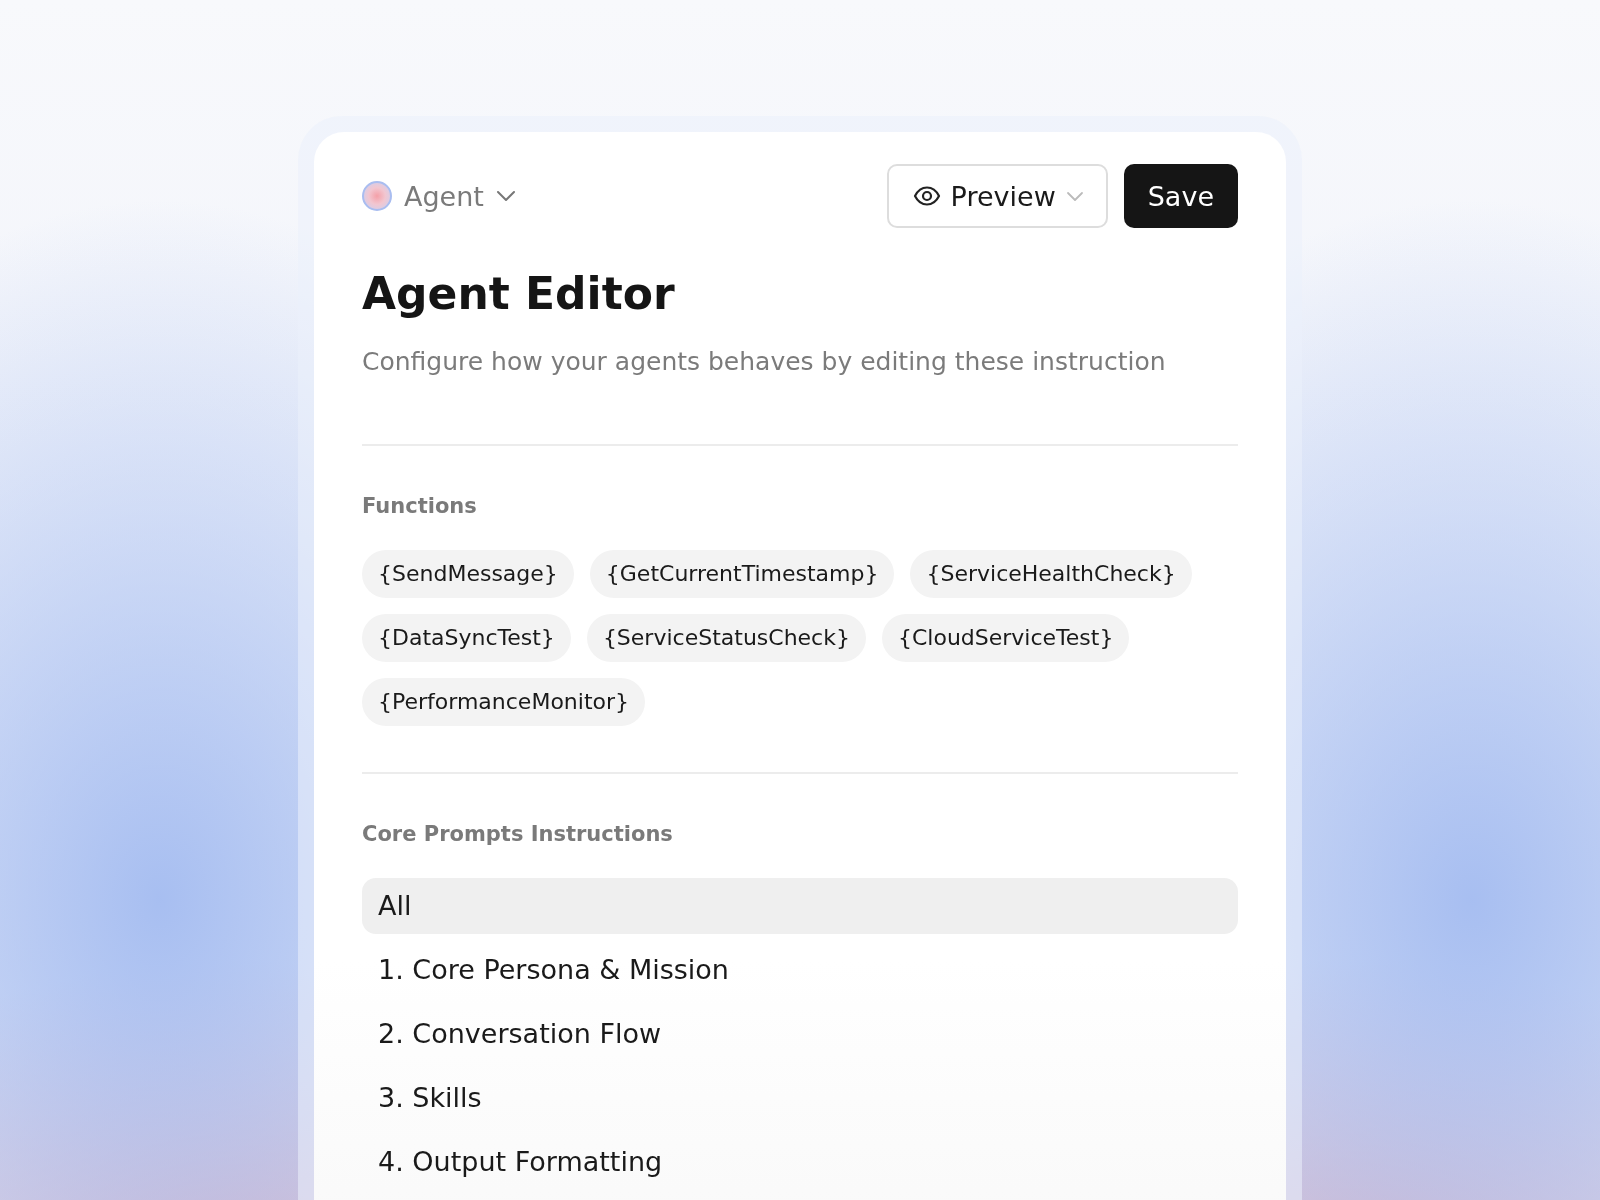  What do you see at coordinates (800, 1162) in the screenshot?
I see `prompt-item: 4. Output Formatting` at bounding box center [800, 1162].